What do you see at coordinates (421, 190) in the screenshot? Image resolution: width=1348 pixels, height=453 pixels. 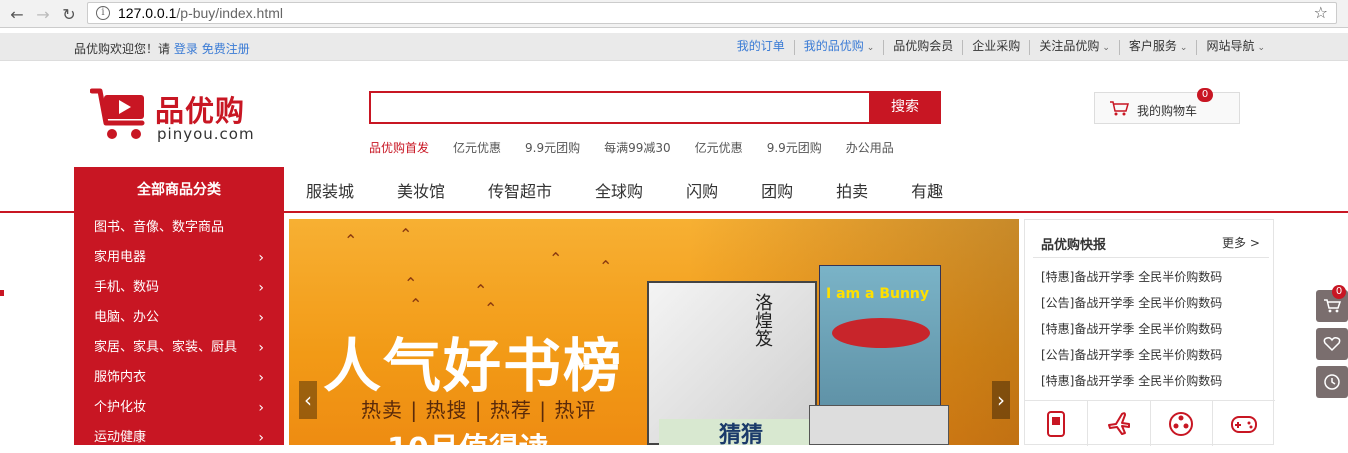 I see `nav-item: 美妆馆` at bounding box center [421, 190].